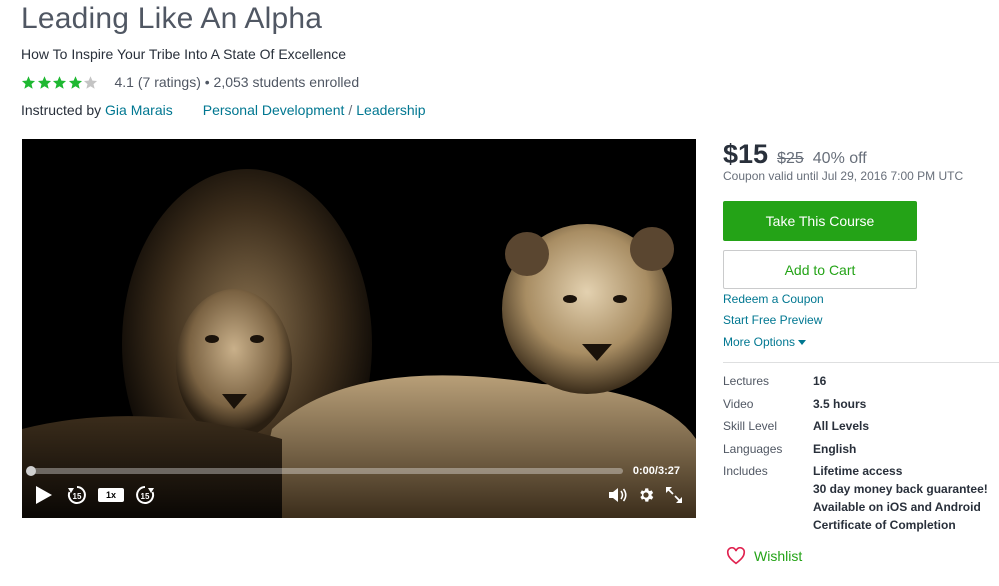 The image size is (999, 586). I want to click on fact-value: All Levels, so click(841, 426).